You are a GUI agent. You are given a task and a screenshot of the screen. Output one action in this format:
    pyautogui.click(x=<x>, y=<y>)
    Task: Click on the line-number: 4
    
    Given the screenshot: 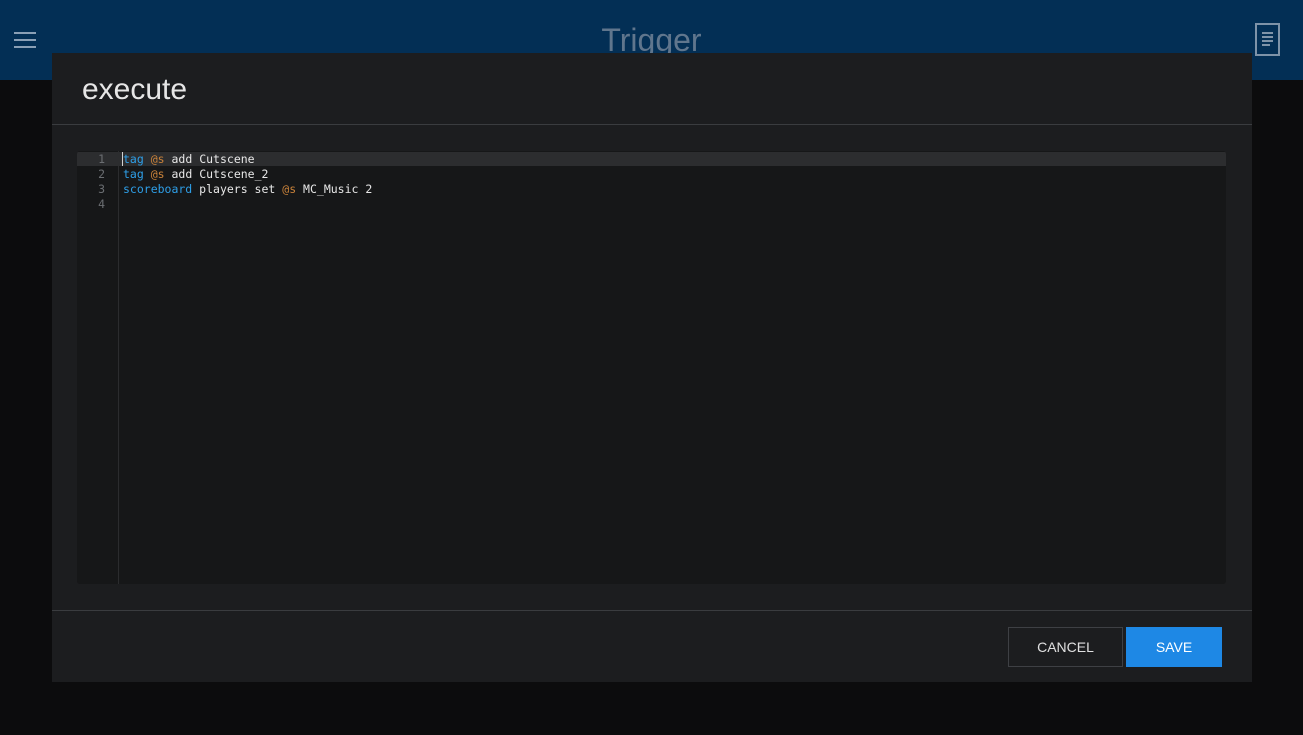 What is the action you would take?
    pyautogui.click(x=101, y=204)
    